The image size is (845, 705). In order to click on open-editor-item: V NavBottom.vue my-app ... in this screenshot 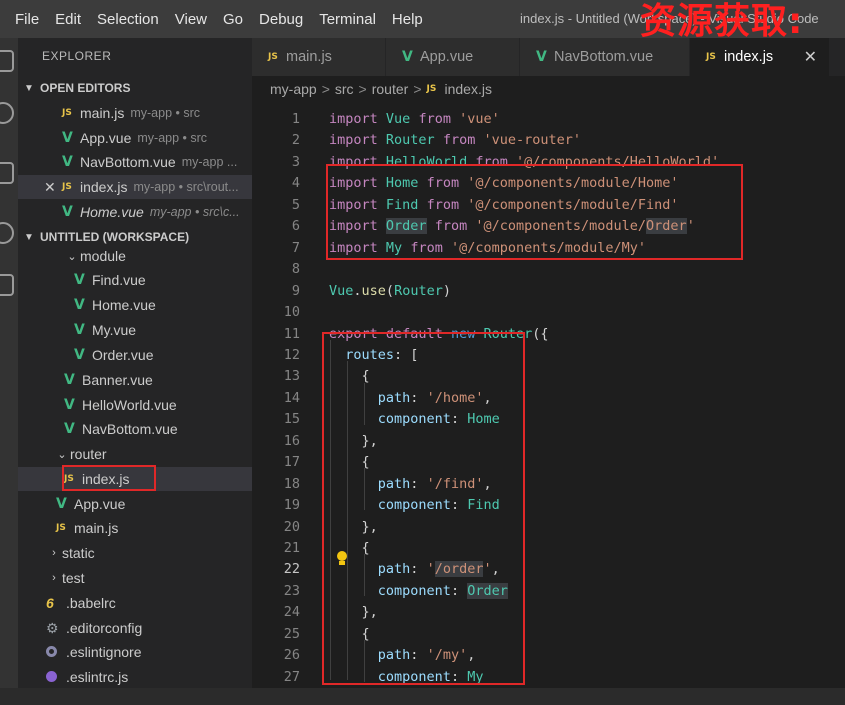, I will do `click(135, 162)`.